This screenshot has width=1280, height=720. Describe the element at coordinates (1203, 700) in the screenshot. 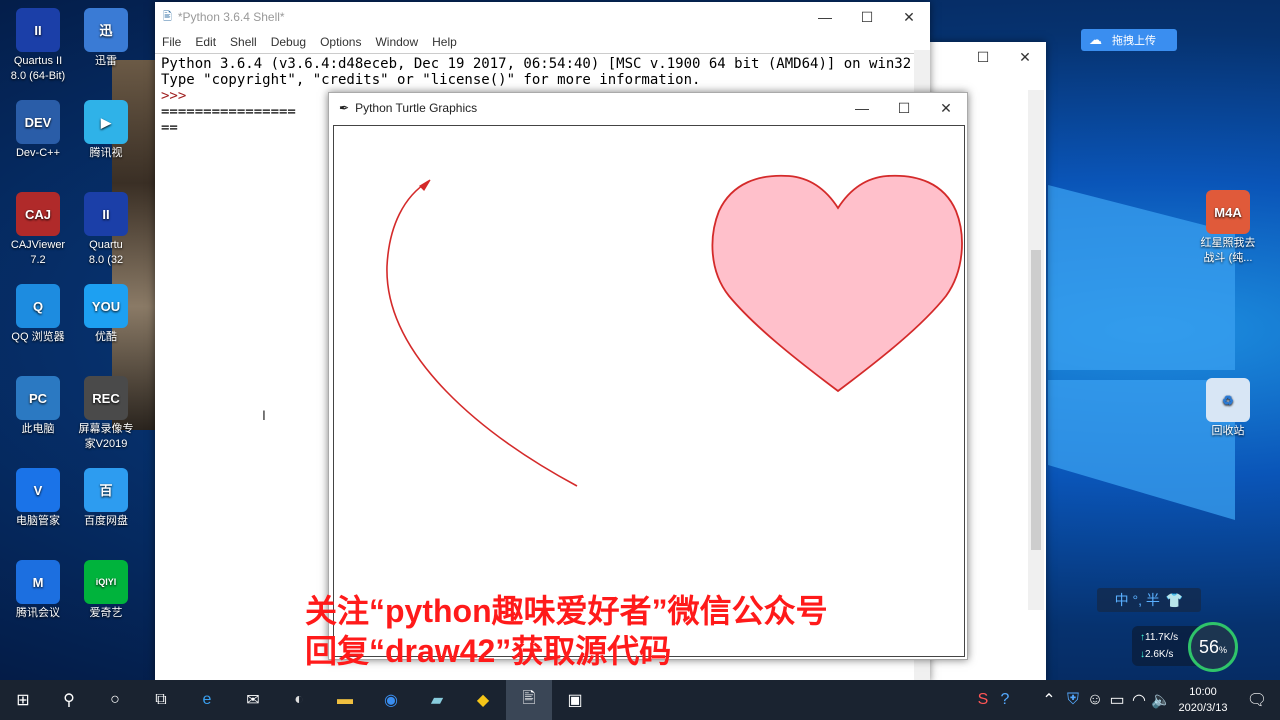

I see `clock: 10:00 2020/3/13` at that location.